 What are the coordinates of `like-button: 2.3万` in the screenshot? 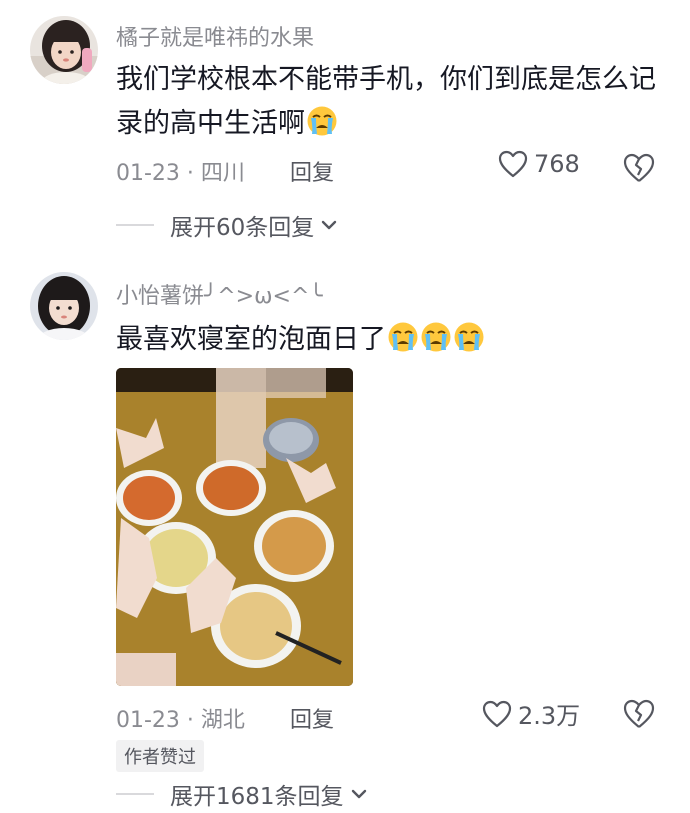 It's located at (531, 713).